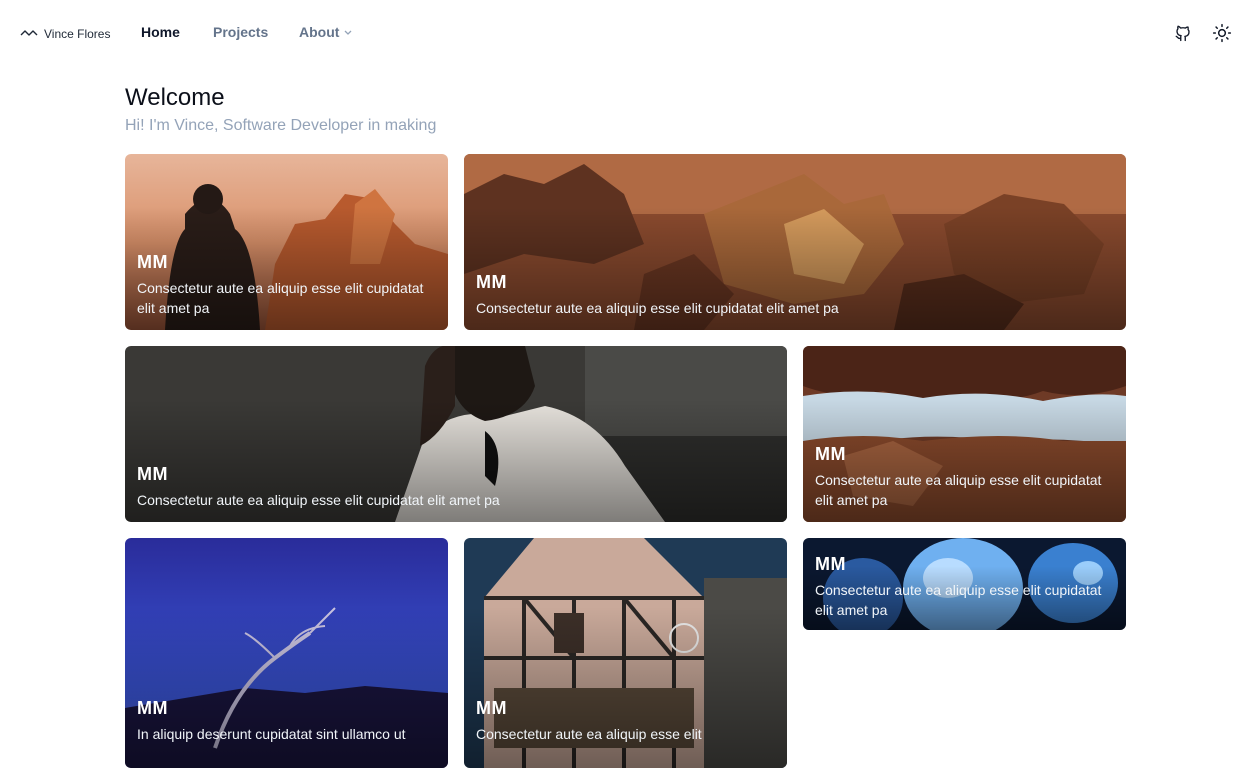  What do you see at coordinates (160, 32) in the screenshot?
I see `nav-home: Home` at bounding box center [160, 32].